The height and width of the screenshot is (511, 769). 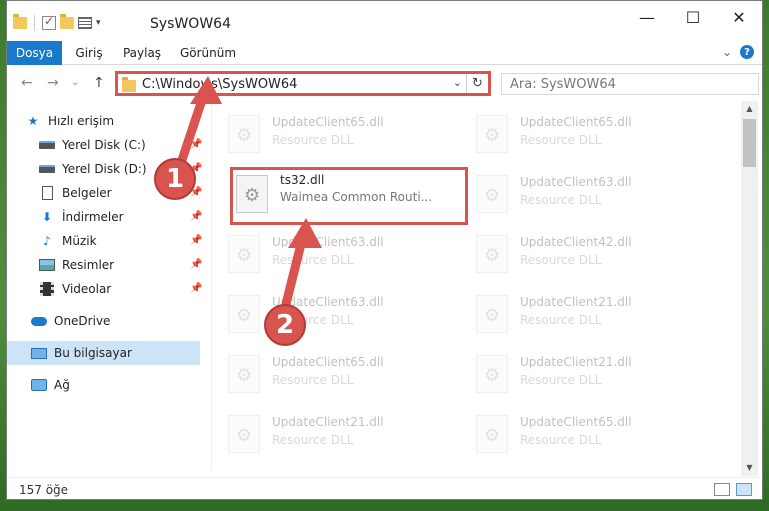 What do you see at coordinates (27, 83) in the screenshot?
I see `back-arrow-icon: ←` at bounding box center [27, 83].